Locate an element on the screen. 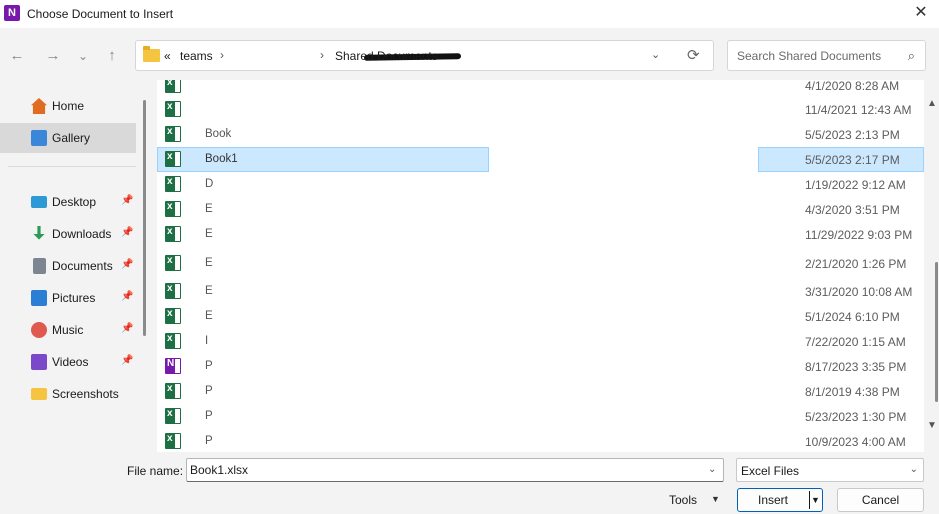 The height and width of the screenshot is (514, 939). list-item: E 5/1/2024 6:10 PM is located at coordinates (540, 316).